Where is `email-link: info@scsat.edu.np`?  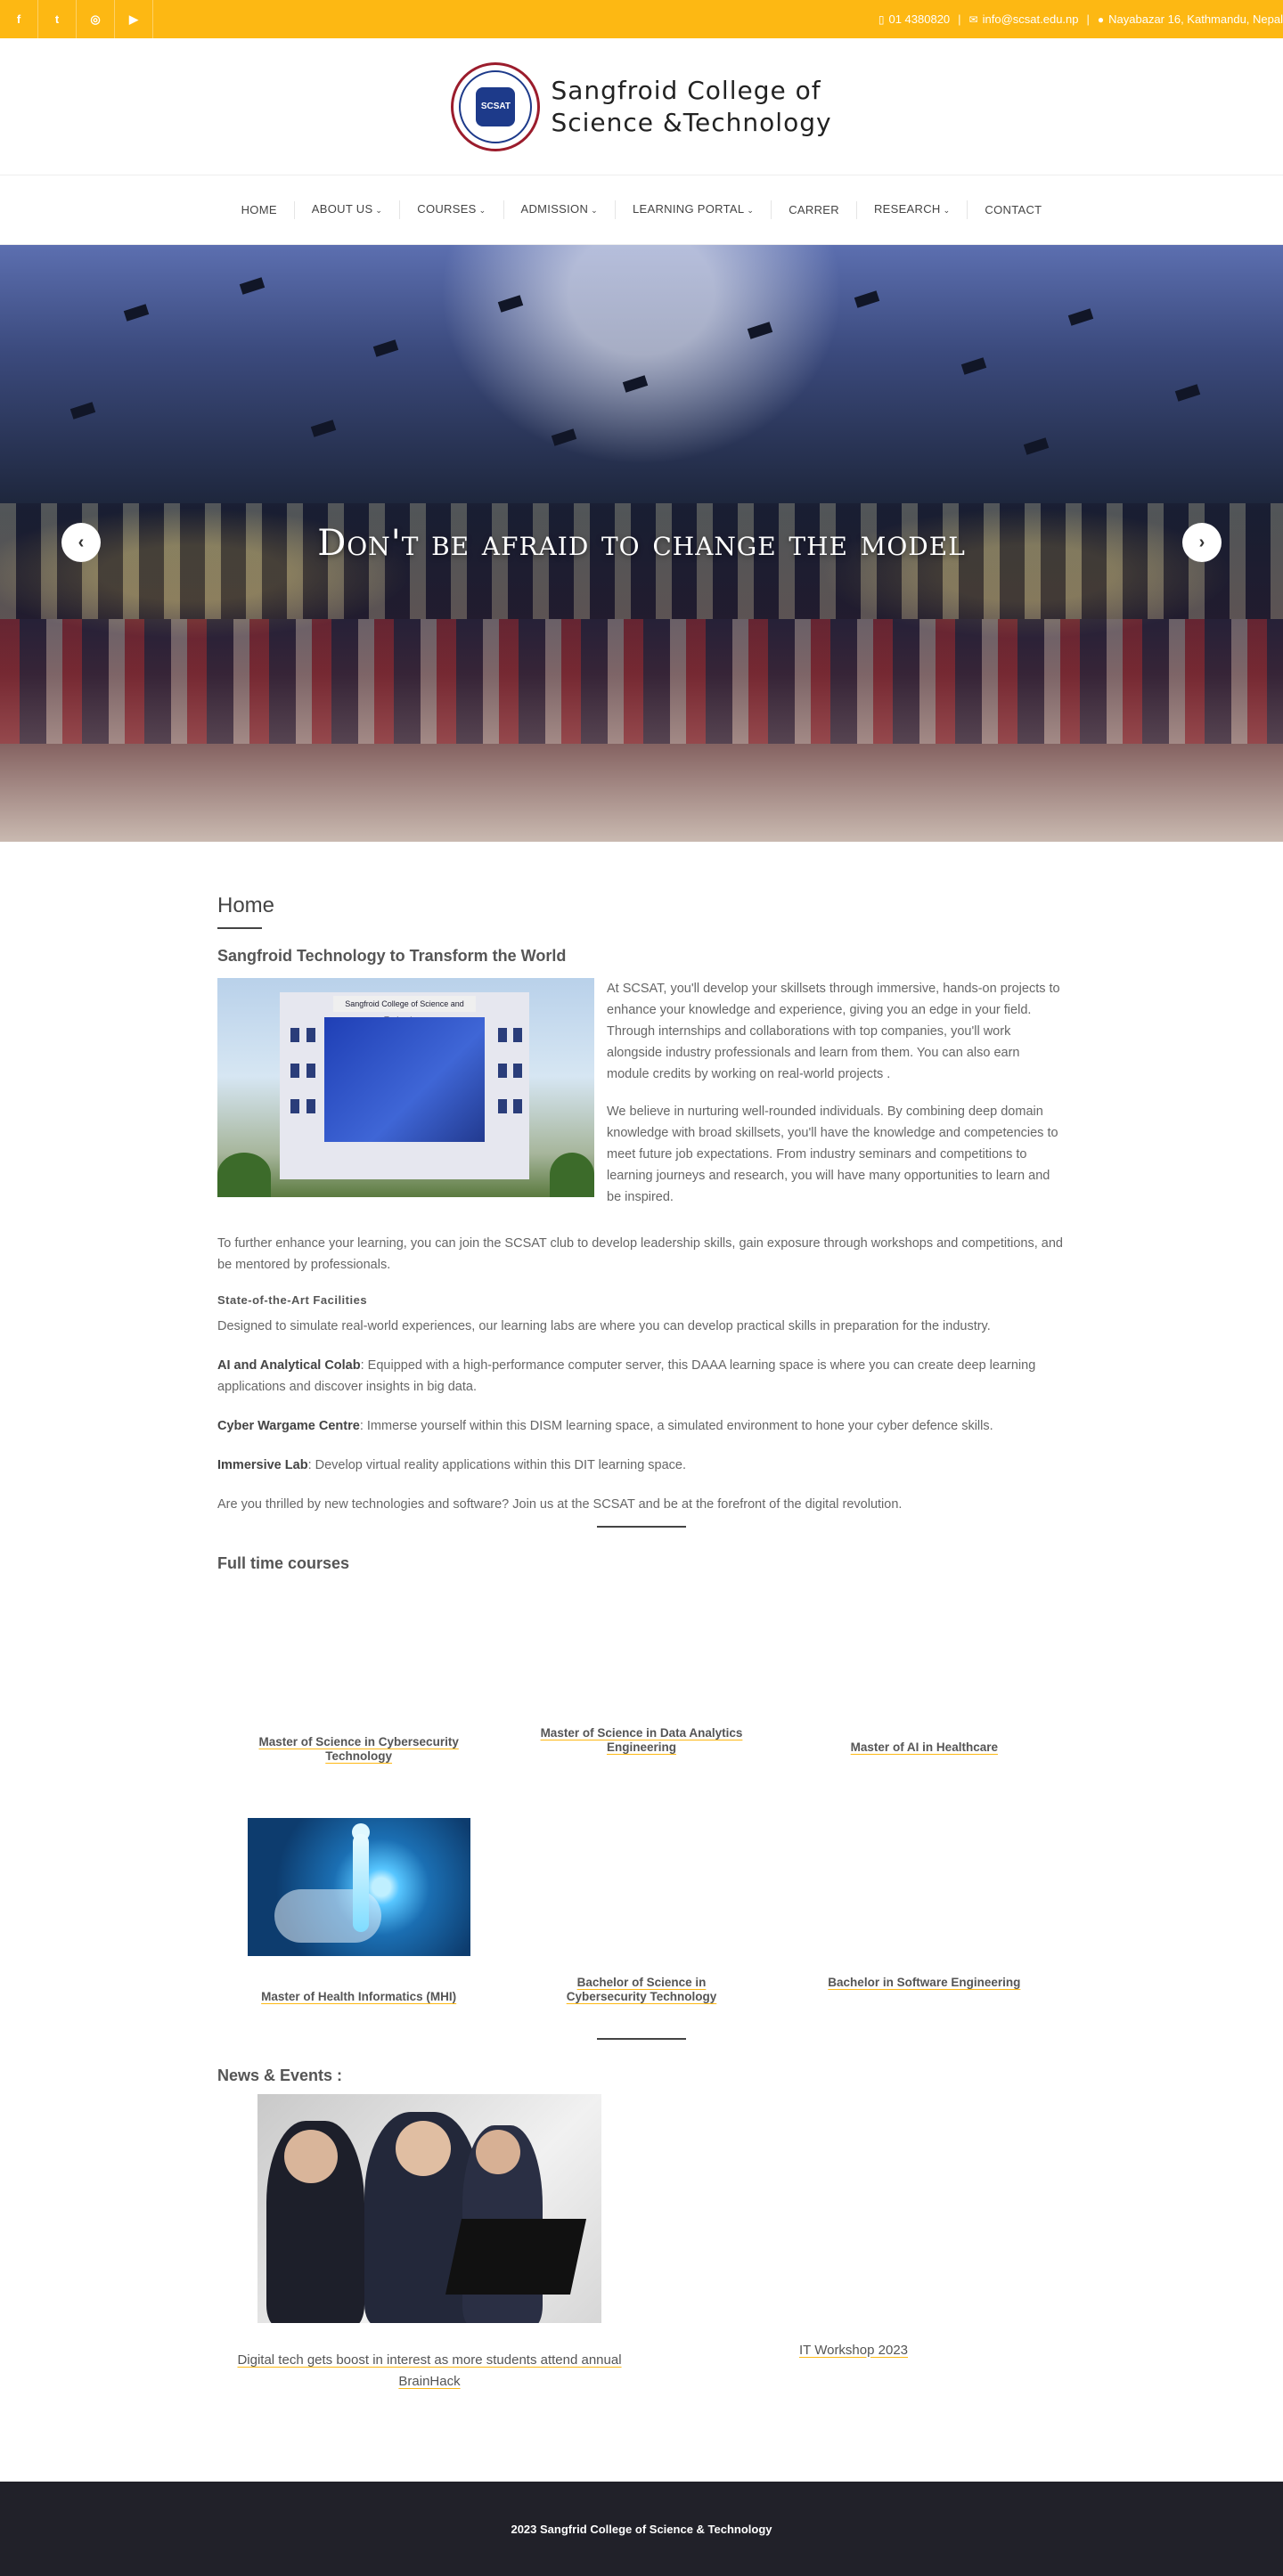
email-link: info@scsat.edu.np is located at coordinates (1031, 19).